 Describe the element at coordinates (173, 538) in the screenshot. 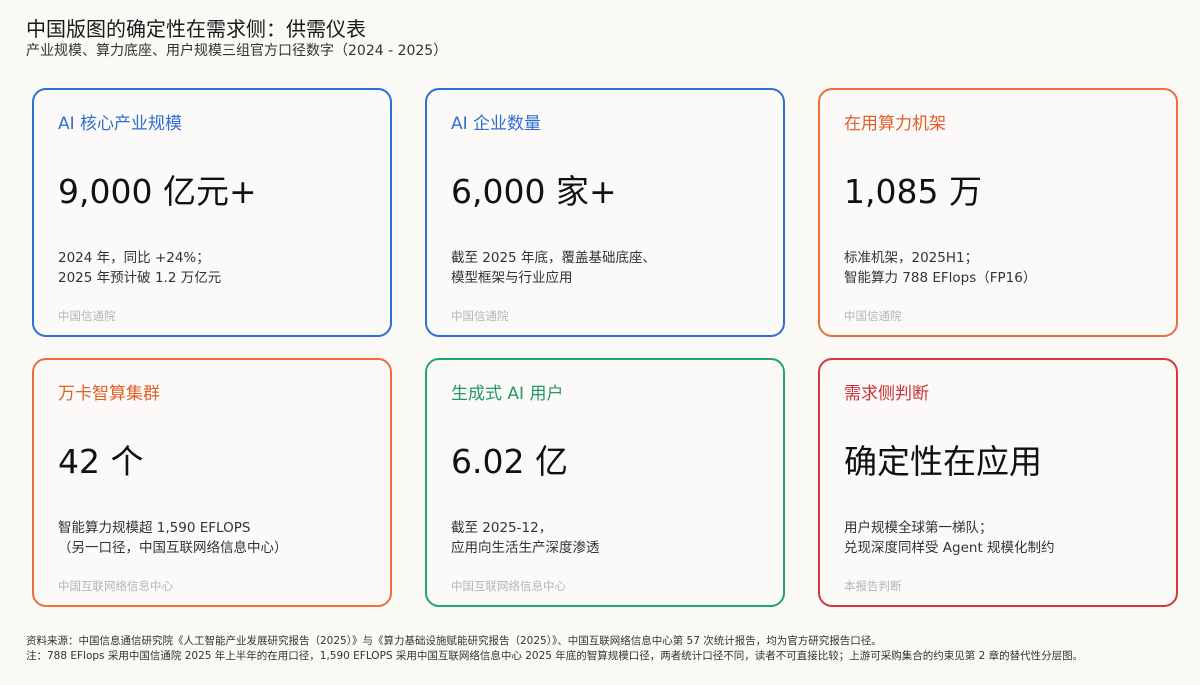

I see `card-description: 智能算力规模超 1,590 EFLOPS （另一口径，中国互联网络信息中心）` at that location.